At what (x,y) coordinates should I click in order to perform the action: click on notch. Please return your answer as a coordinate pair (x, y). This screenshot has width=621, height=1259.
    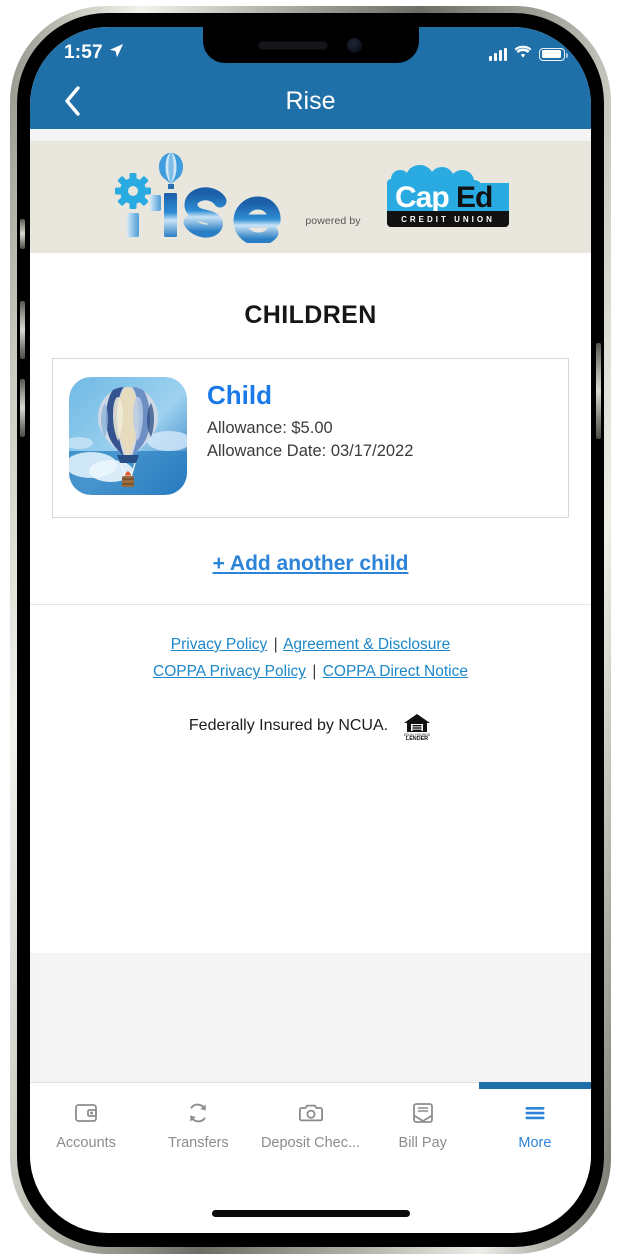
    Looking at the image, I should click on (310, 45).